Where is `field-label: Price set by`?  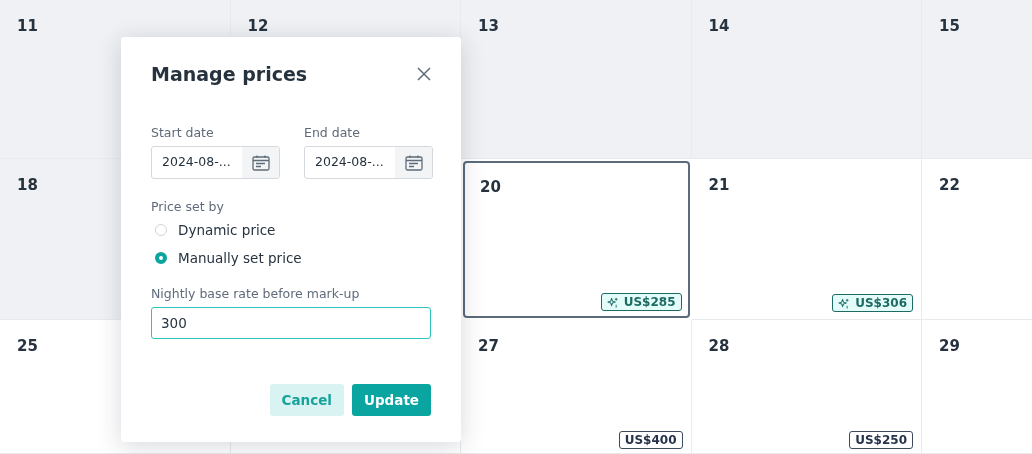 field-label: Price set by is located at coordinates (187, 206).